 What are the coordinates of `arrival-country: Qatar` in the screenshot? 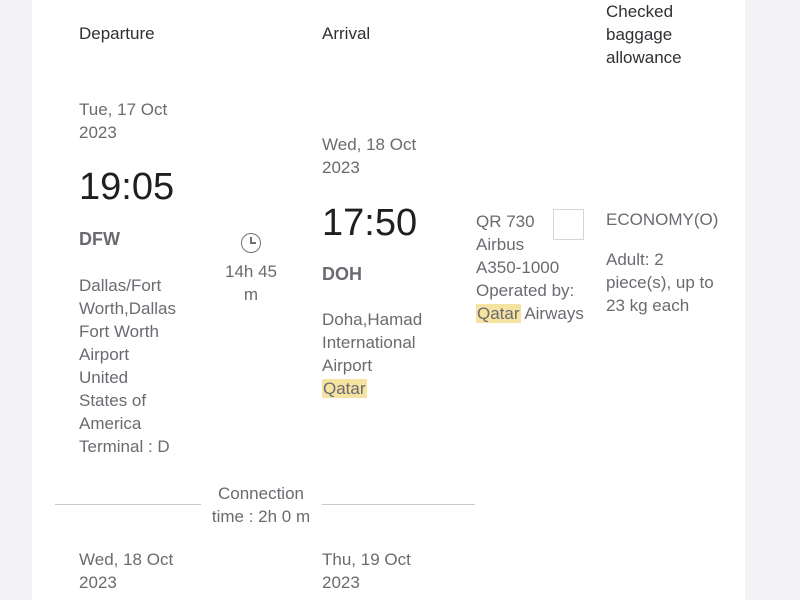 It's located at (344, 388).